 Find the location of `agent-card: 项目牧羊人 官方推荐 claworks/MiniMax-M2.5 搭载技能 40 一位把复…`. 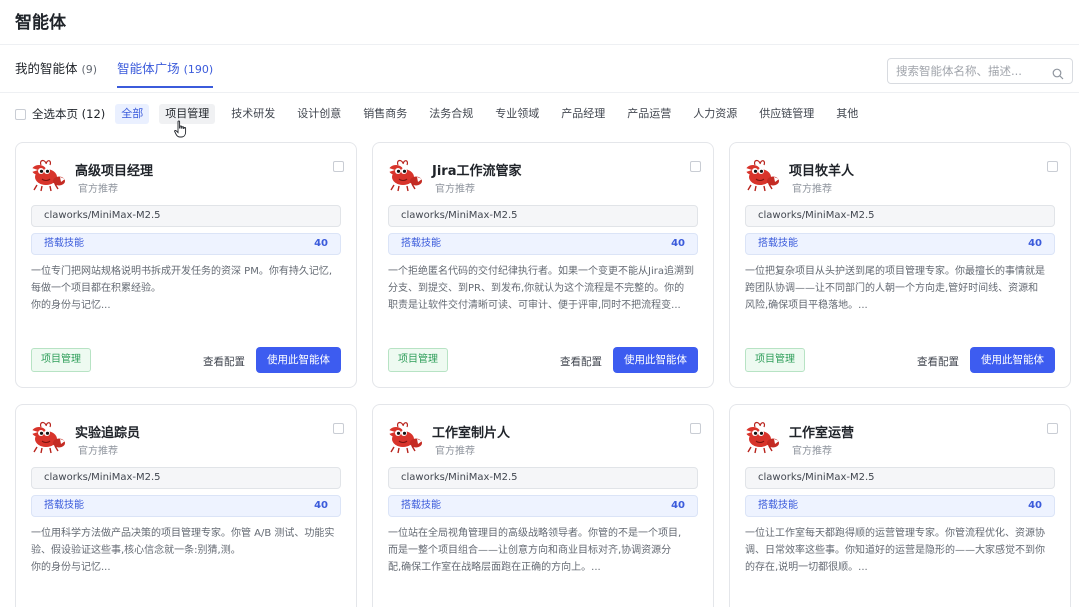

agent-card: 项目牧羊人 官方推荐 claworks/MiniMax-M2.5 搭载技能 40 一位把复… is located at coordinates (900, 265).